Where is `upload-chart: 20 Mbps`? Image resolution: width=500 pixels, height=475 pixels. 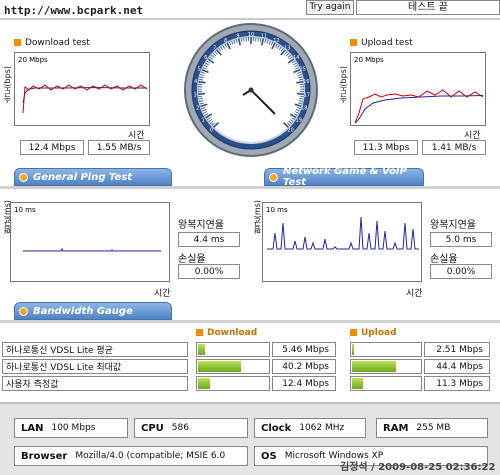 upload-chart: 20 Mbps is located at coordinates (418, 89).